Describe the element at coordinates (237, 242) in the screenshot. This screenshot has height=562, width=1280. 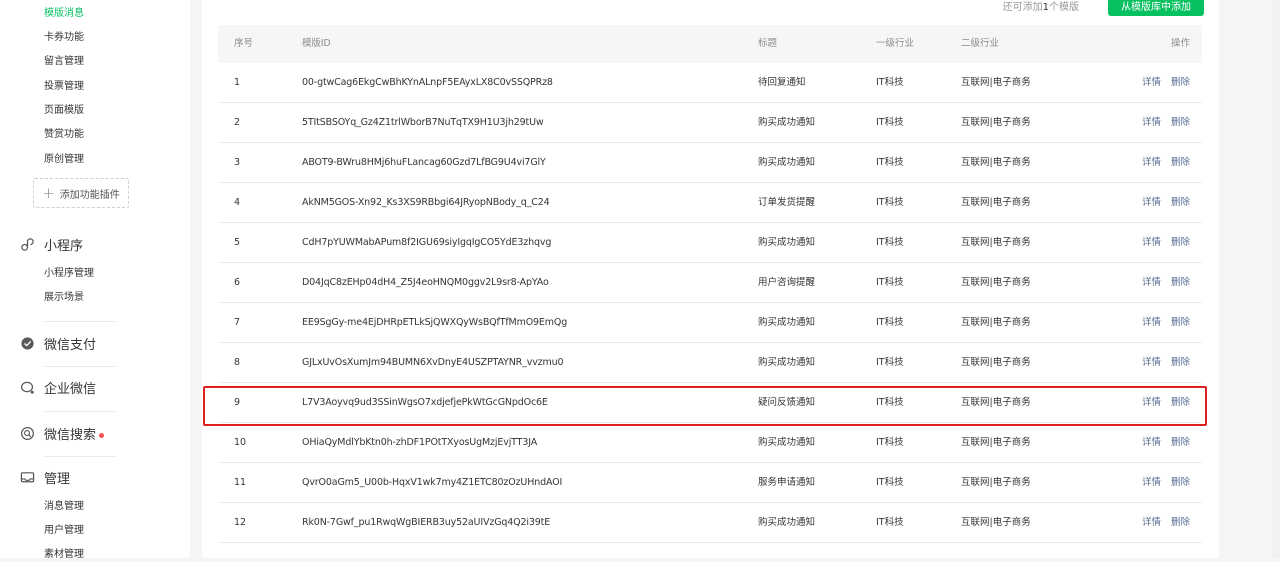
I see `cell-index: 5` at that location.